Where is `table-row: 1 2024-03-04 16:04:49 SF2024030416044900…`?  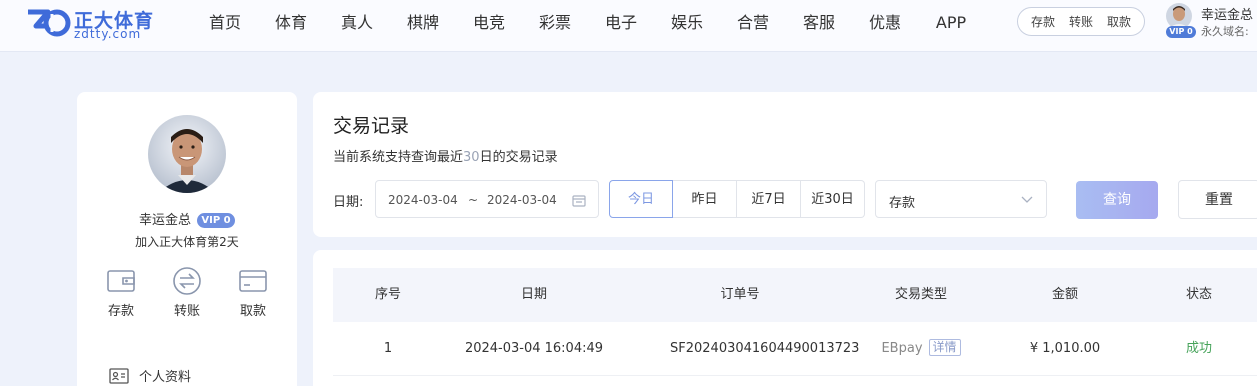
table-row: 1 2024-03-04 16:04:49 SF2024030416044900… is located at coordinates (795, 349).